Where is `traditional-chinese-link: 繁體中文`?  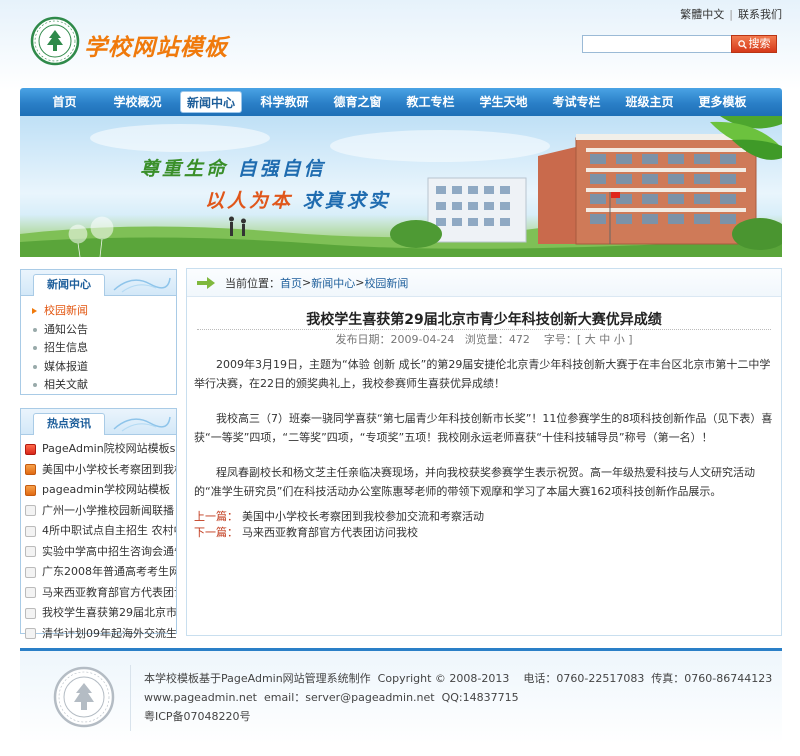
traditional-chinese-link: 繁體中文 is located at coordinates (702, 14).